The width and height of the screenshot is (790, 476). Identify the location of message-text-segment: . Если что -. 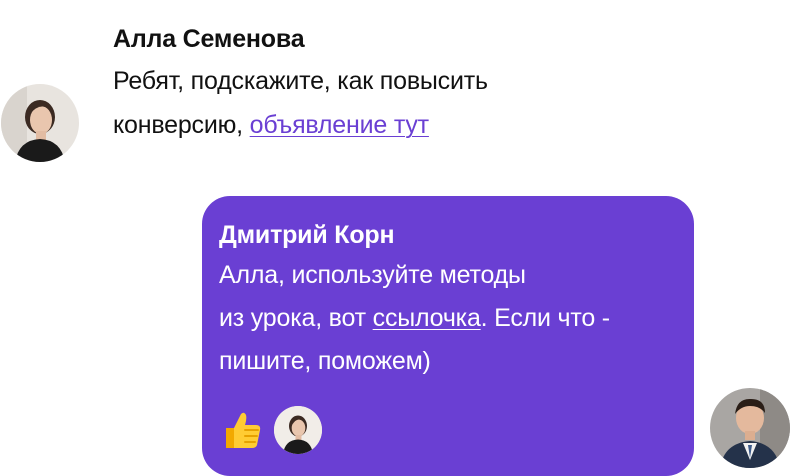
(545, 318).